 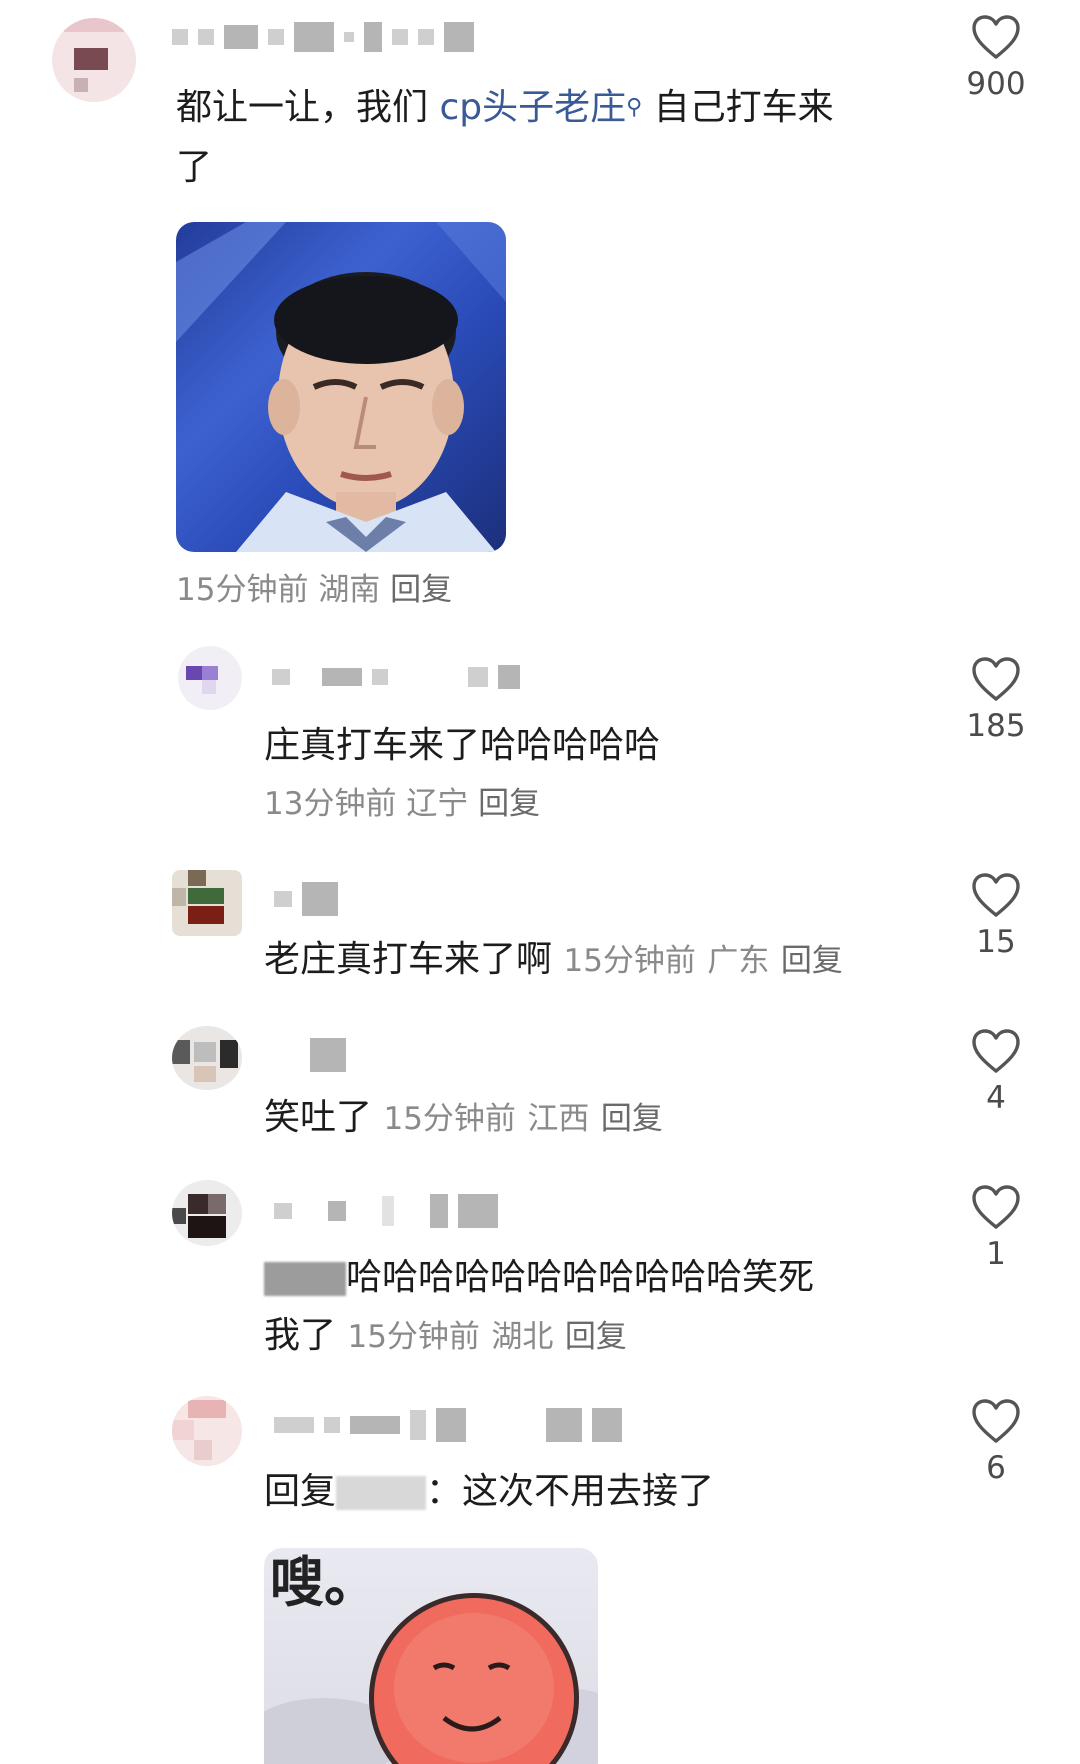 I want to click on like-count: 1, so click(x=996, y=1254).